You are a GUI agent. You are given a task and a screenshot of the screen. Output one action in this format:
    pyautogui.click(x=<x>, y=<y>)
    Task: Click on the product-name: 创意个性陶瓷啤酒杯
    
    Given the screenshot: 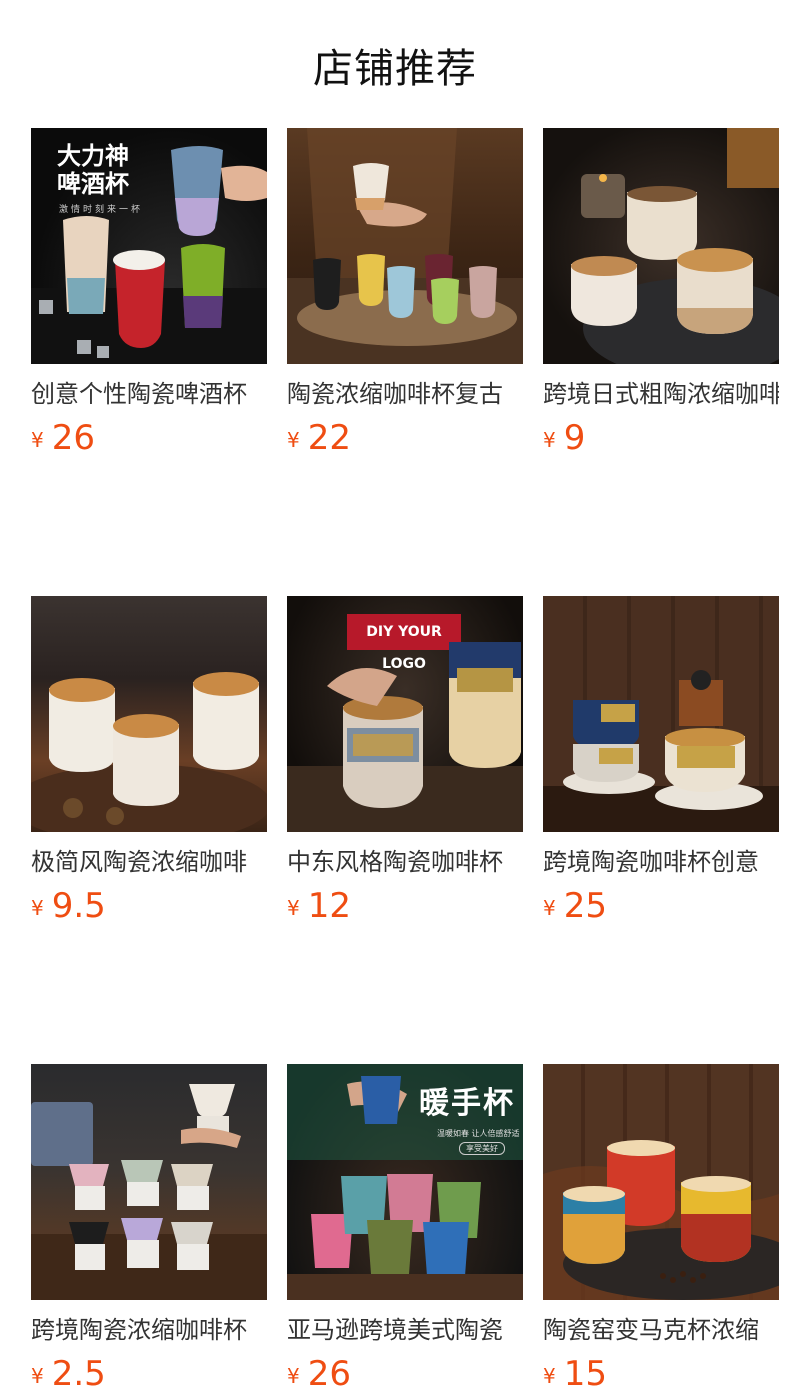 What is the action you would take?
    pyautogui.click(x=149, y=394)
    